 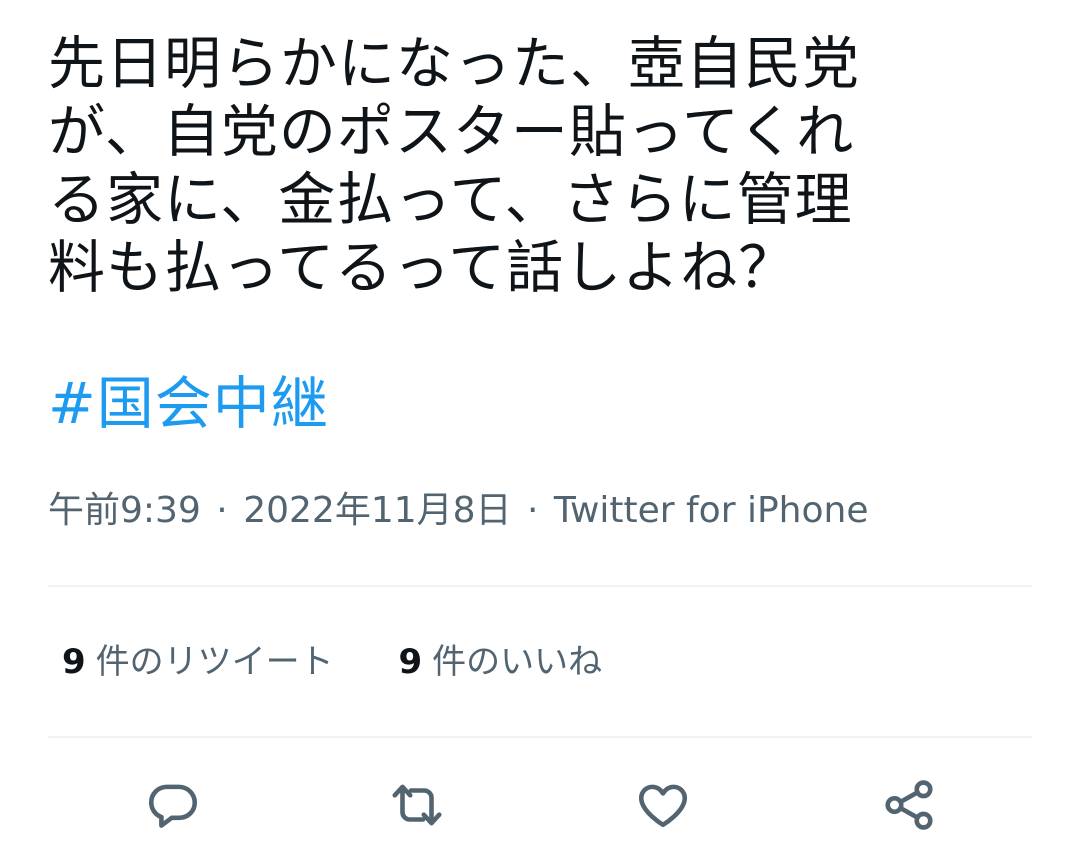 I want to click on engagement-stats: 9 件のリツイート 9 件のいいね, so click(x=332, y=662).